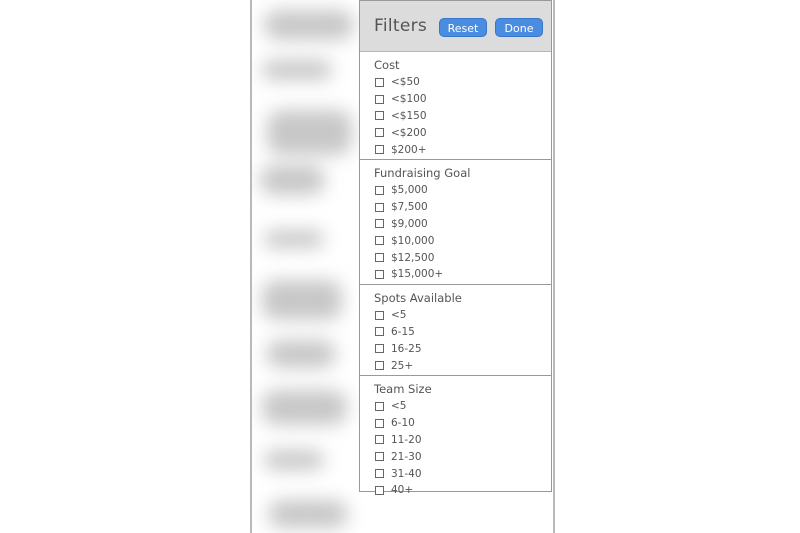 This screenshot has height=533, width=800. What do you see at coordinates (401, 26) in the screenshot?
I see `filters-title: Filters` at bounding box center [401, 26].